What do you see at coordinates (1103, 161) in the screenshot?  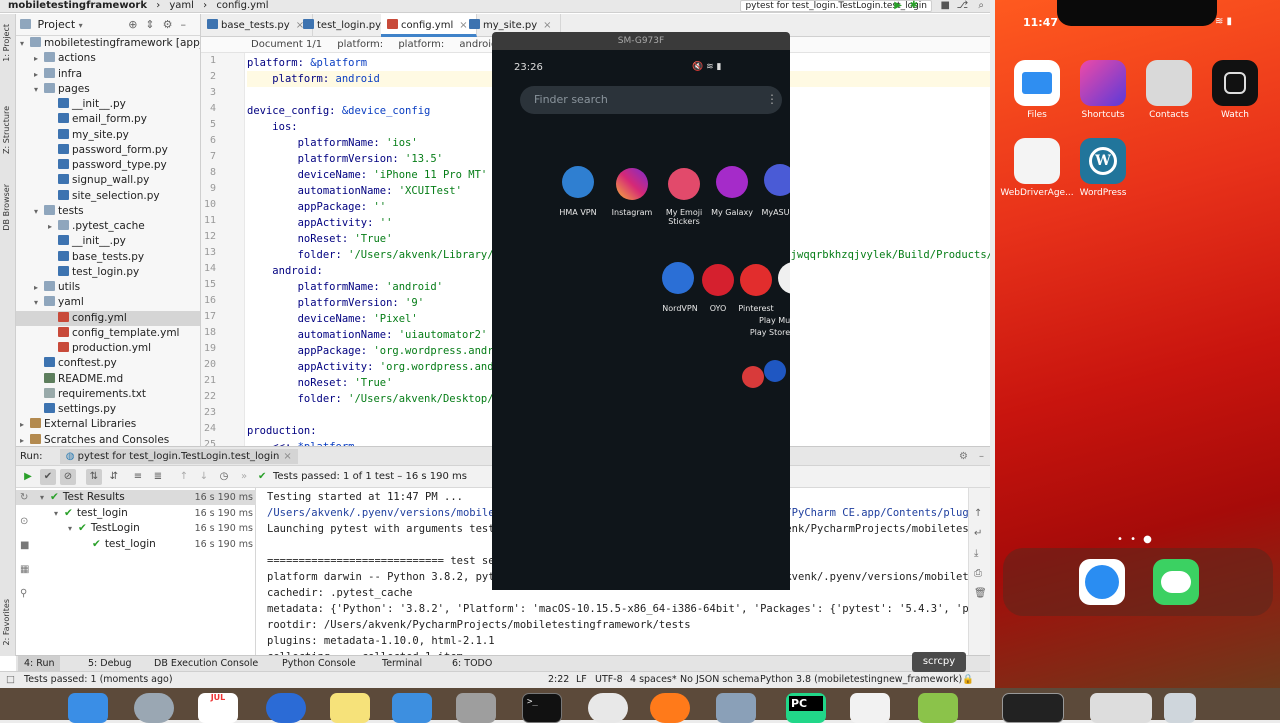 I see `wordpress-icon: W` at bounding box center [1103, 161].